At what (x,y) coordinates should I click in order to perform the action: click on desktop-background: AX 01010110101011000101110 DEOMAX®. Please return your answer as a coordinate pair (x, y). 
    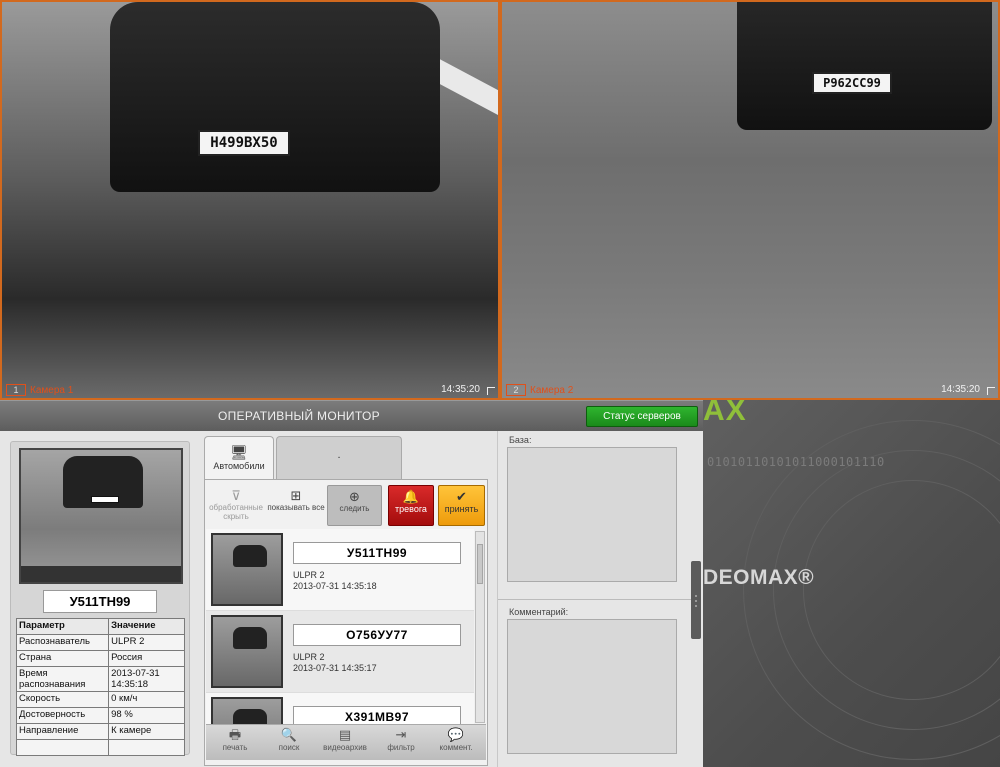
    Looking at the image, I should click on (851, 583).